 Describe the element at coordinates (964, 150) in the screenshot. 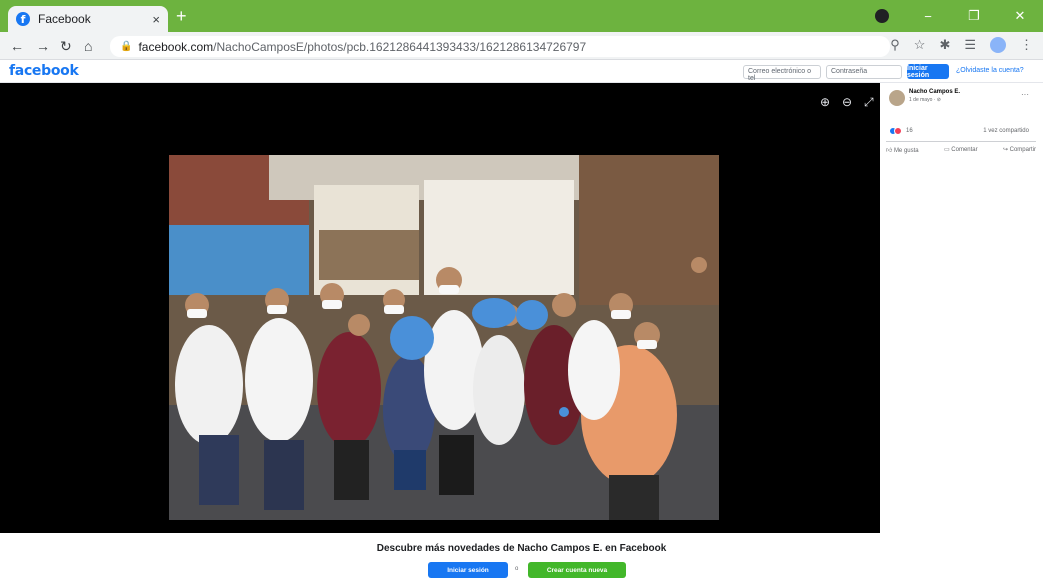

I see `comment-label: Comentar` at that location.